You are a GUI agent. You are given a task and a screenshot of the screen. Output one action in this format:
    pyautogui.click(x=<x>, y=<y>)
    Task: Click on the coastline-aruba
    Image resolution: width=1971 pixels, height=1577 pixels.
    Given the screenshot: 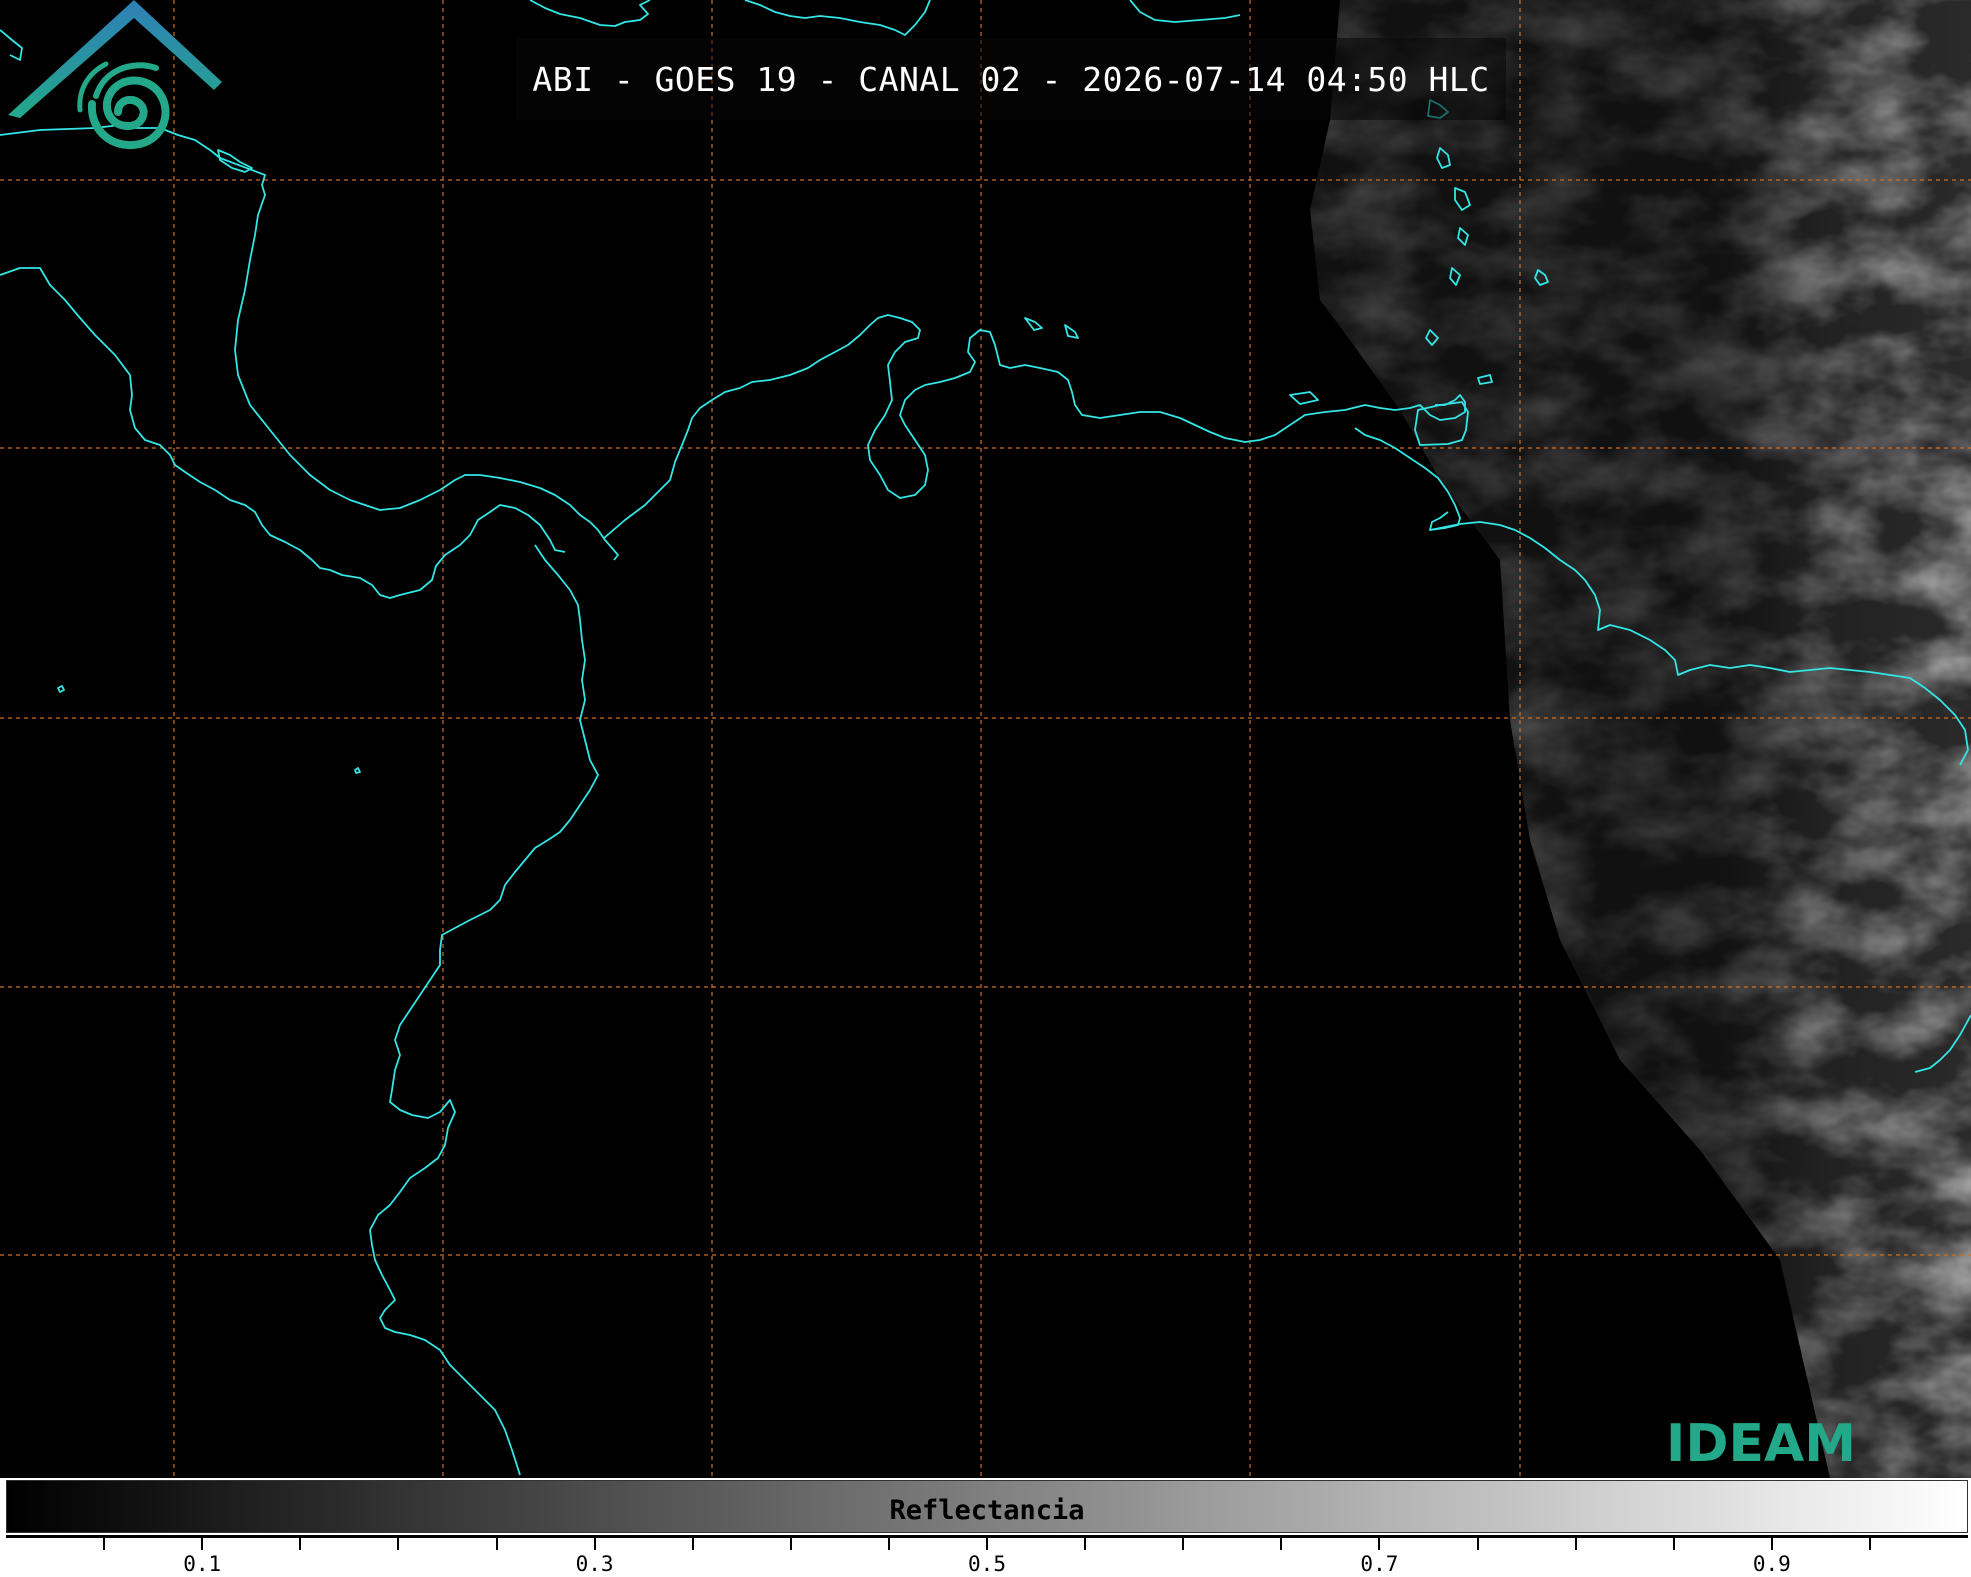 What is the action you would take?
    pyautogui.click(x=1033, y=324)
    